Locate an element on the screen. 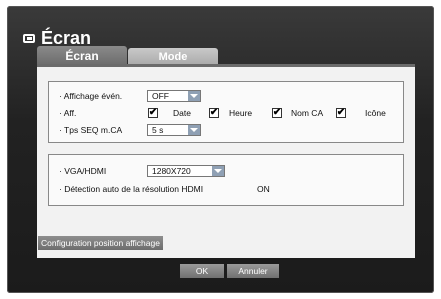 The image size is (441, 299). vga-hdmi-value: 1280X720 is located at coordinates (171, 171).